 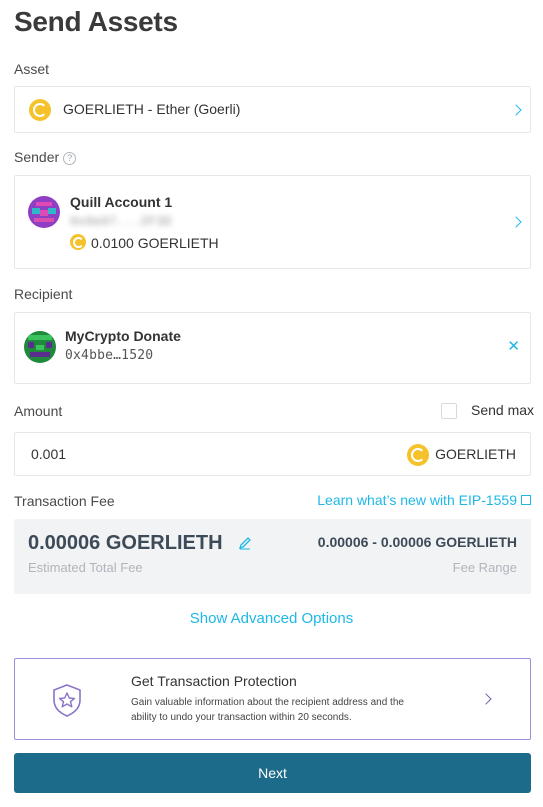 I want to click on sender-account-name: Quill Account 1, so click(x=121, y=202).